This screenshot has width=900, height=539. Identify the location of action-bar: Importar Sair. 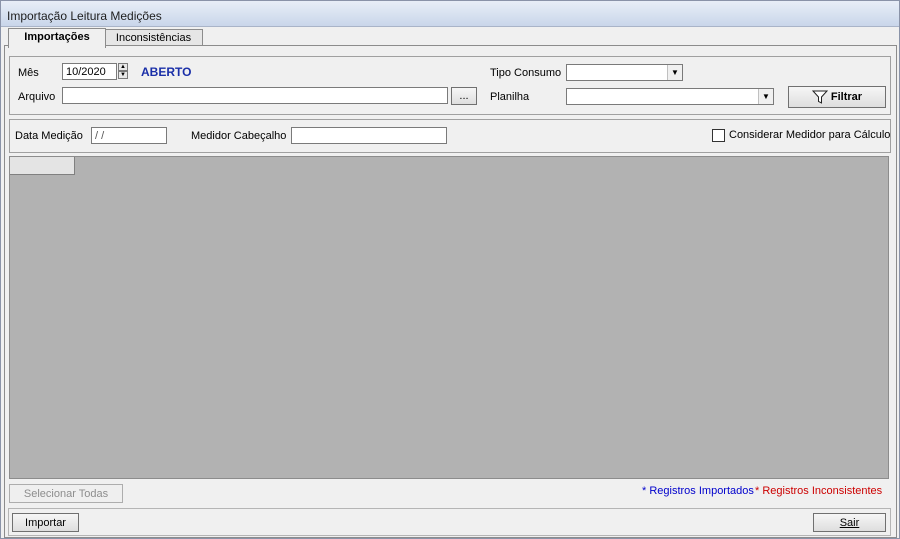
(449, 522).